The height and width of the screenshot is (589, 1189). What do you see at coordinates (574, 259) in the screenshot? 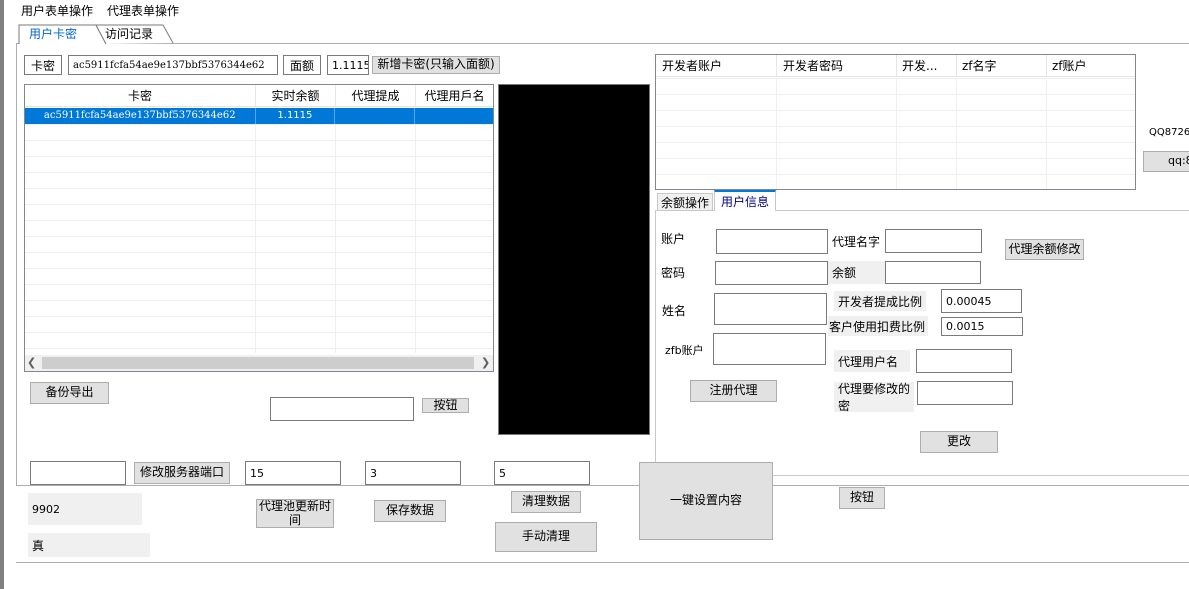
I see `preview-box` at bounding box center [574, 259].